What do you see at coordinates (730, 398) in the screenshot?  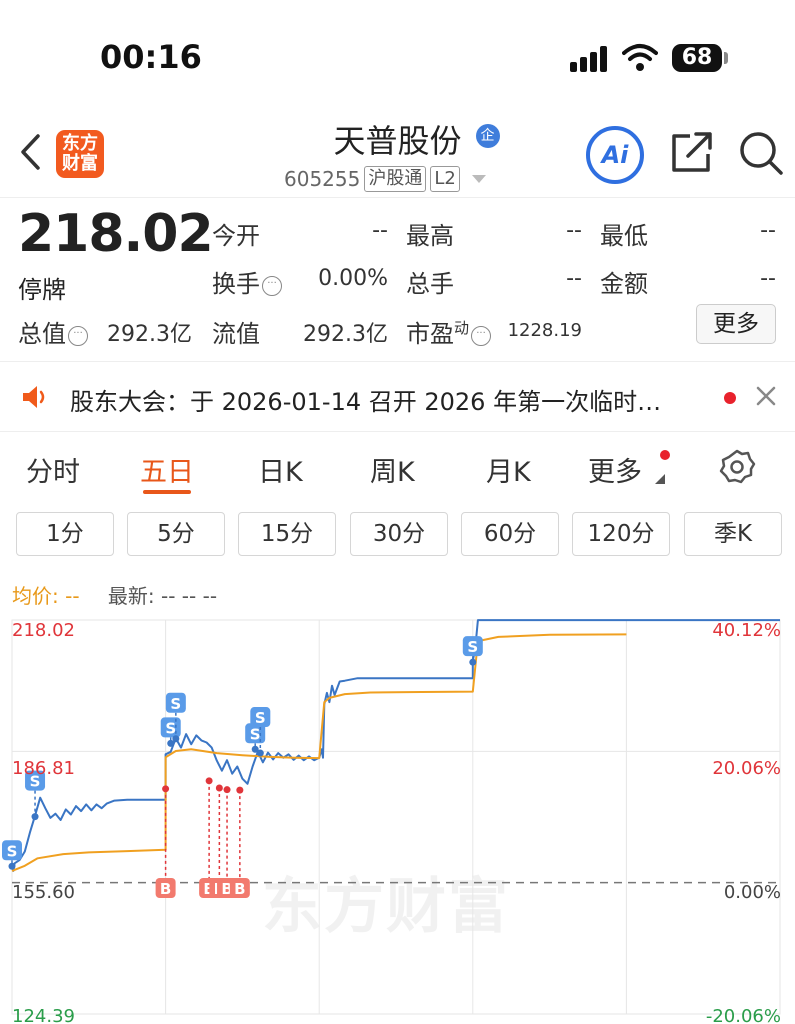 I see `notice-unread-dot` at bounding box center [730, 398].